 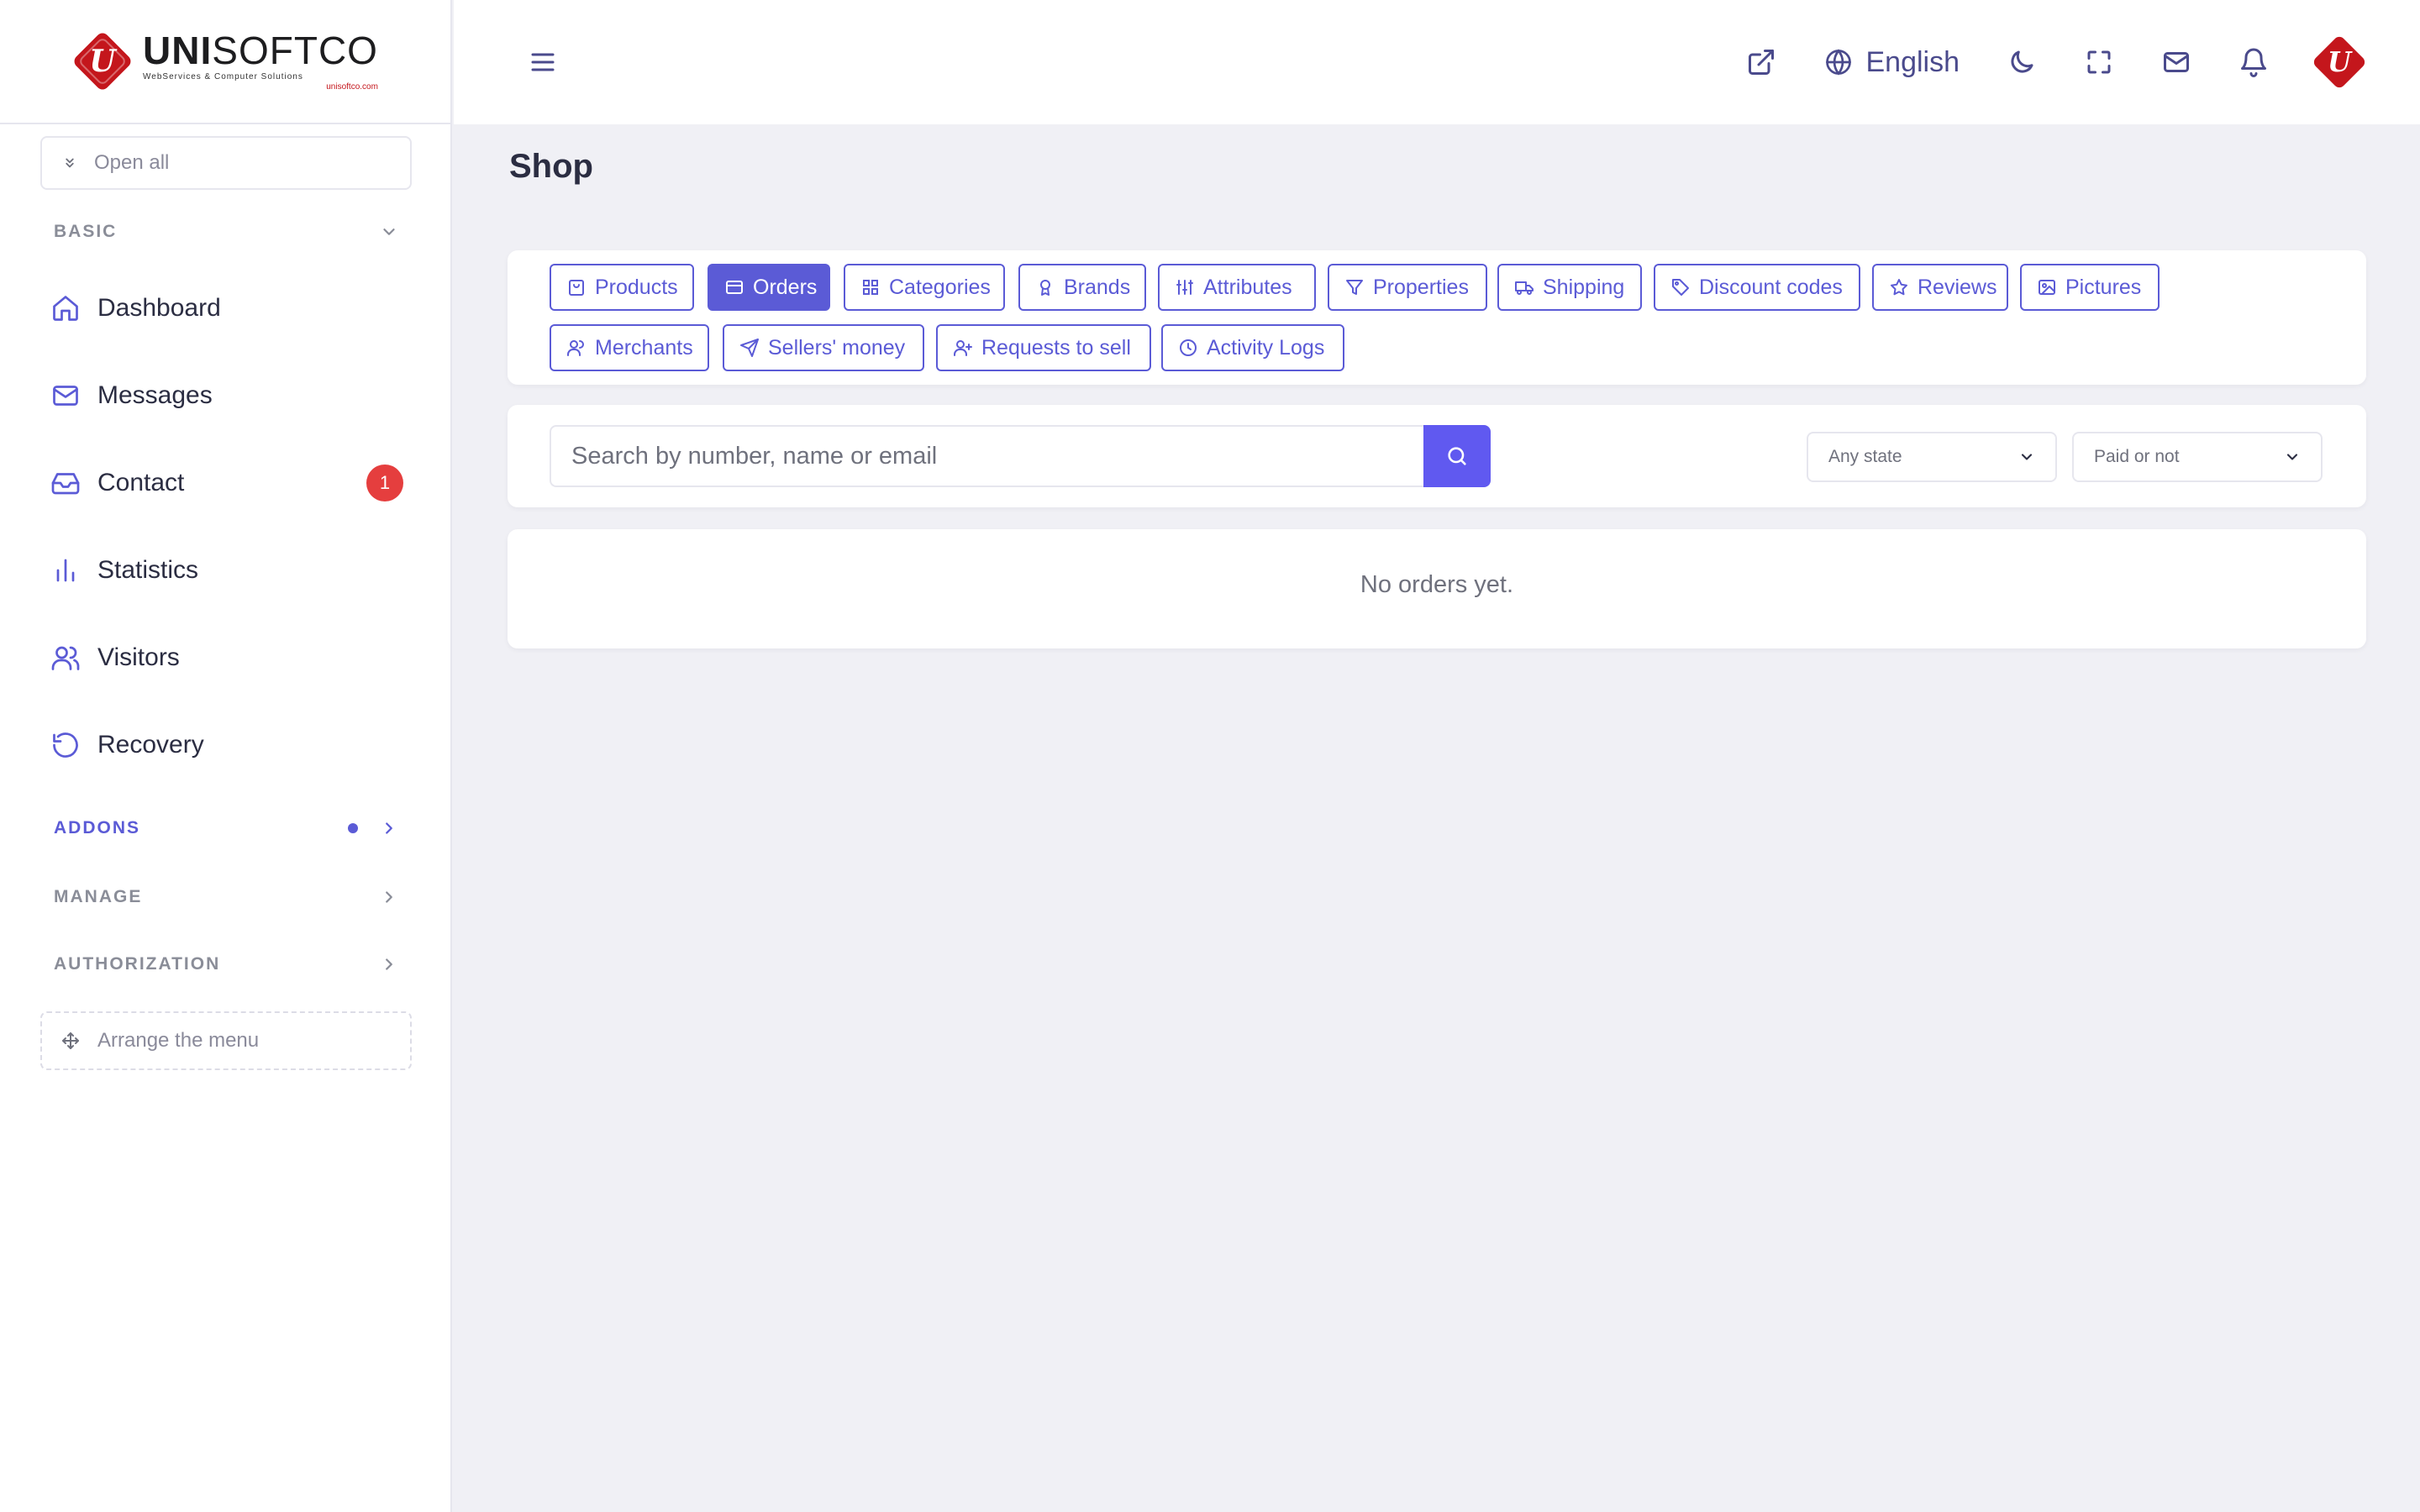 I want to click on globe-icon, so click(x=1839, y=62).